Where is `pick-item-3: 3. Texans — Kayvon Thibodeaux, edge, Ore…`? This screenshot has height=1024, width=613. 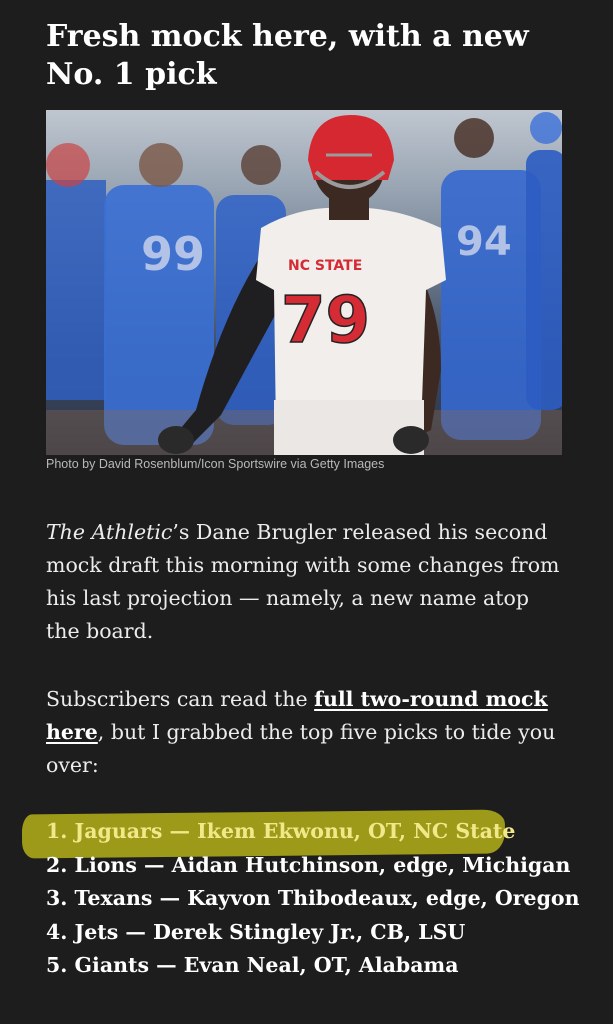 pick-item-3: 3. Texans — Kayvon Thibodeaux, edge, Ore… is located at coordinates (313, 898).